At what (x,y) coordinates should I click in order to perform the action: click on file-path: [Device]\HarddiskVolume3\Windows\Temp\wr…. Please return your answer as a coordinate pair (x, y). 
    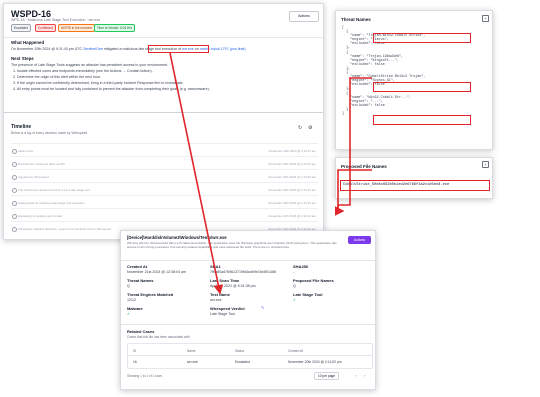
    Looking at the image, I should click on (177, 237).